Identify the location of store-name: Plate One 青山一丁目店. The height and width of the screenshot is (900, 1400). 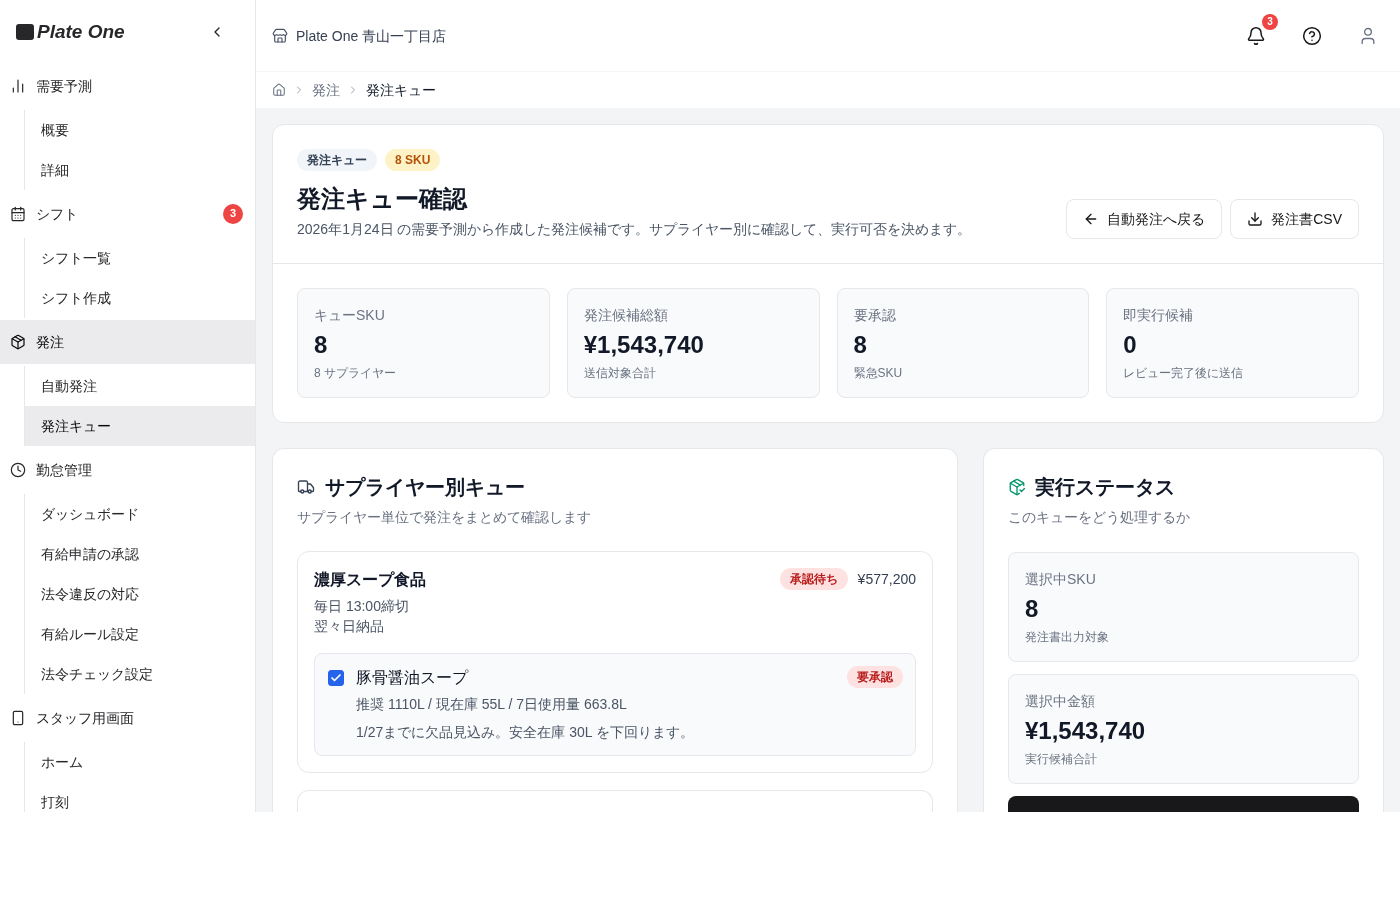
(371, 36).